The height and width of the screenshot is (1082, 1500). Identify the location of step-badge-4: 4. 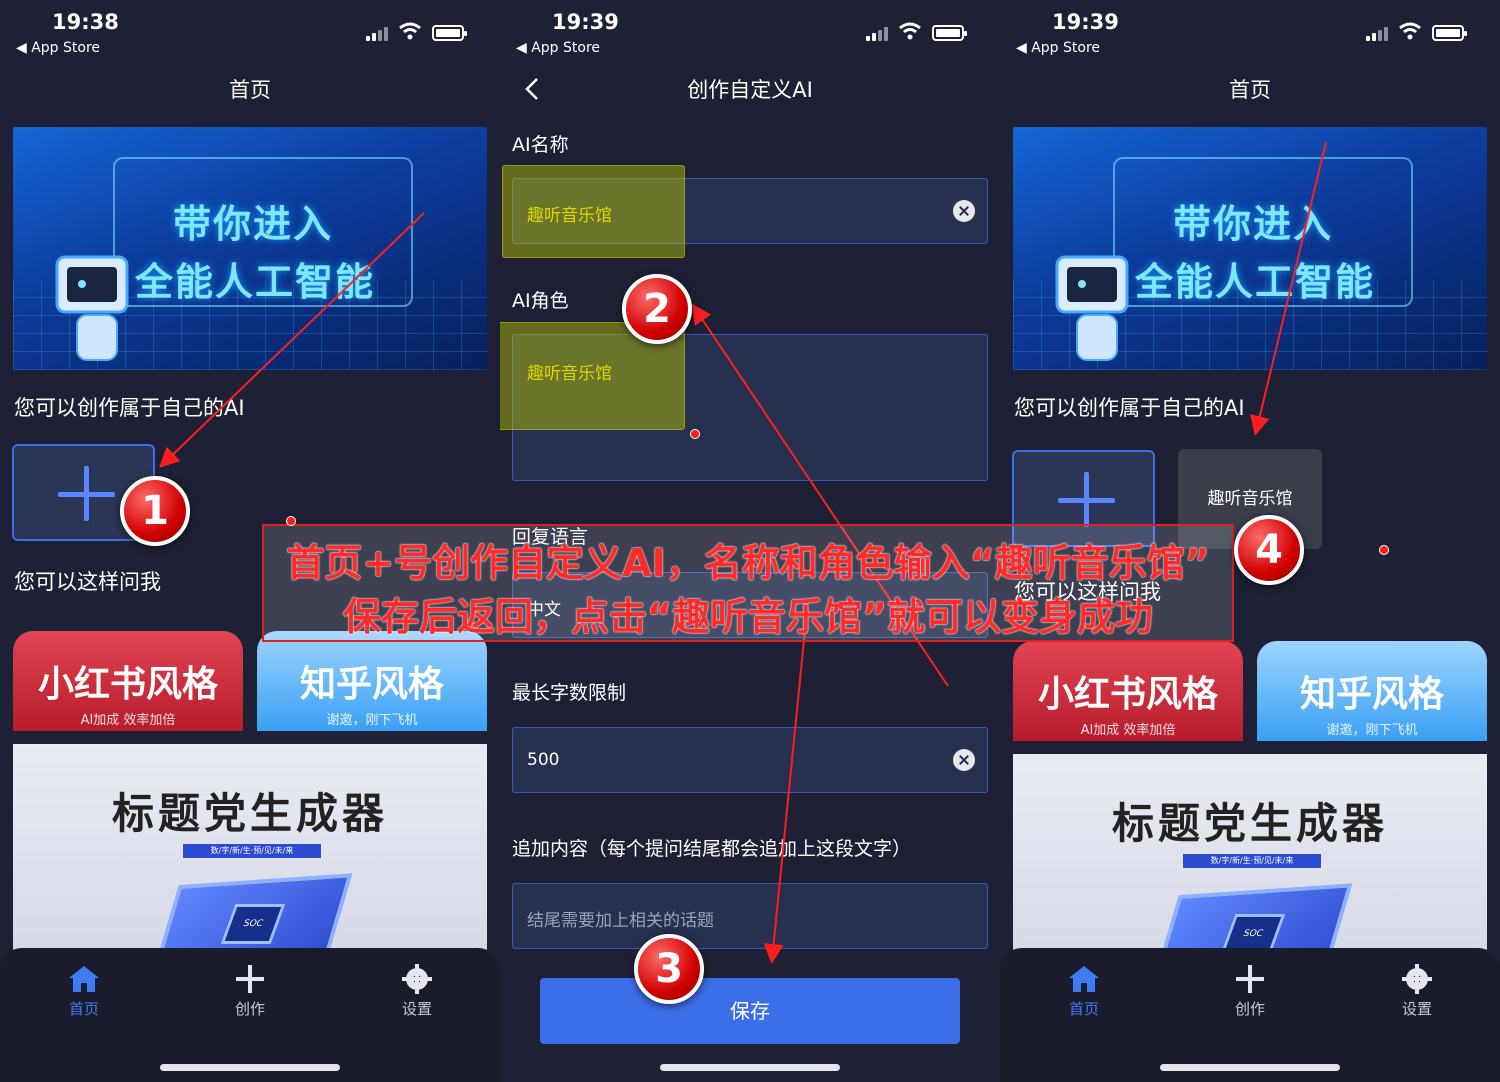
(1269, 550).